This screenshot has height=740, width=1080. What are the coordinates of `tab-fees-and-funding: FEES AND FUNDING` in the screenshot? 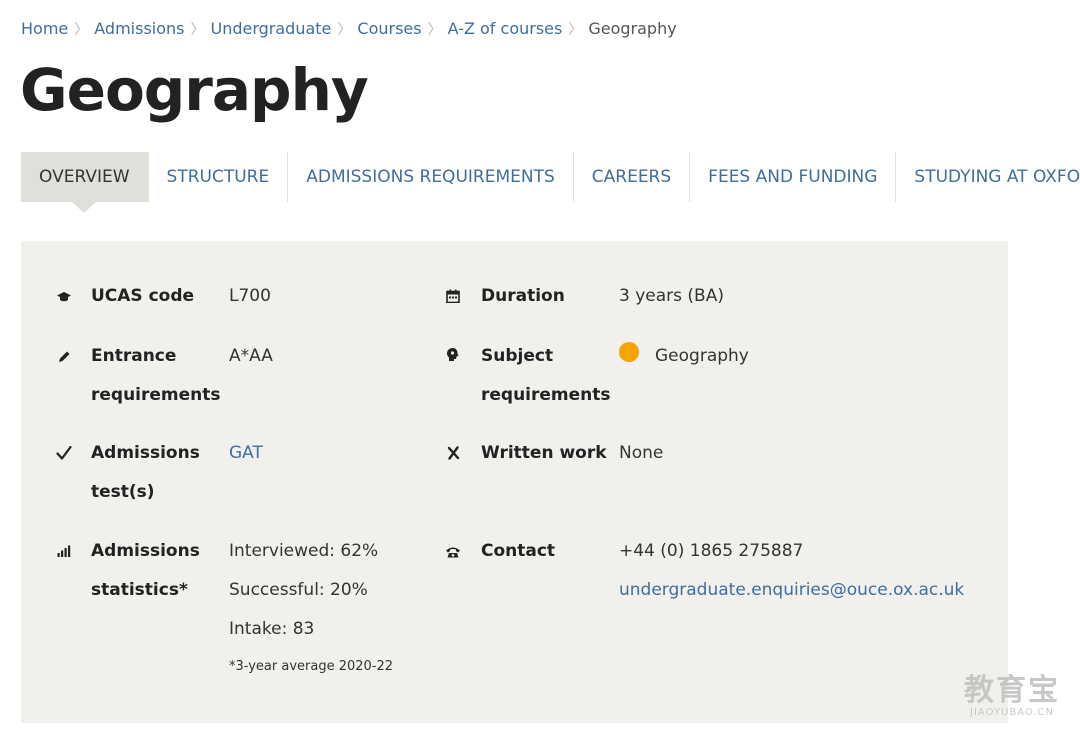 It's located at (793, 177).